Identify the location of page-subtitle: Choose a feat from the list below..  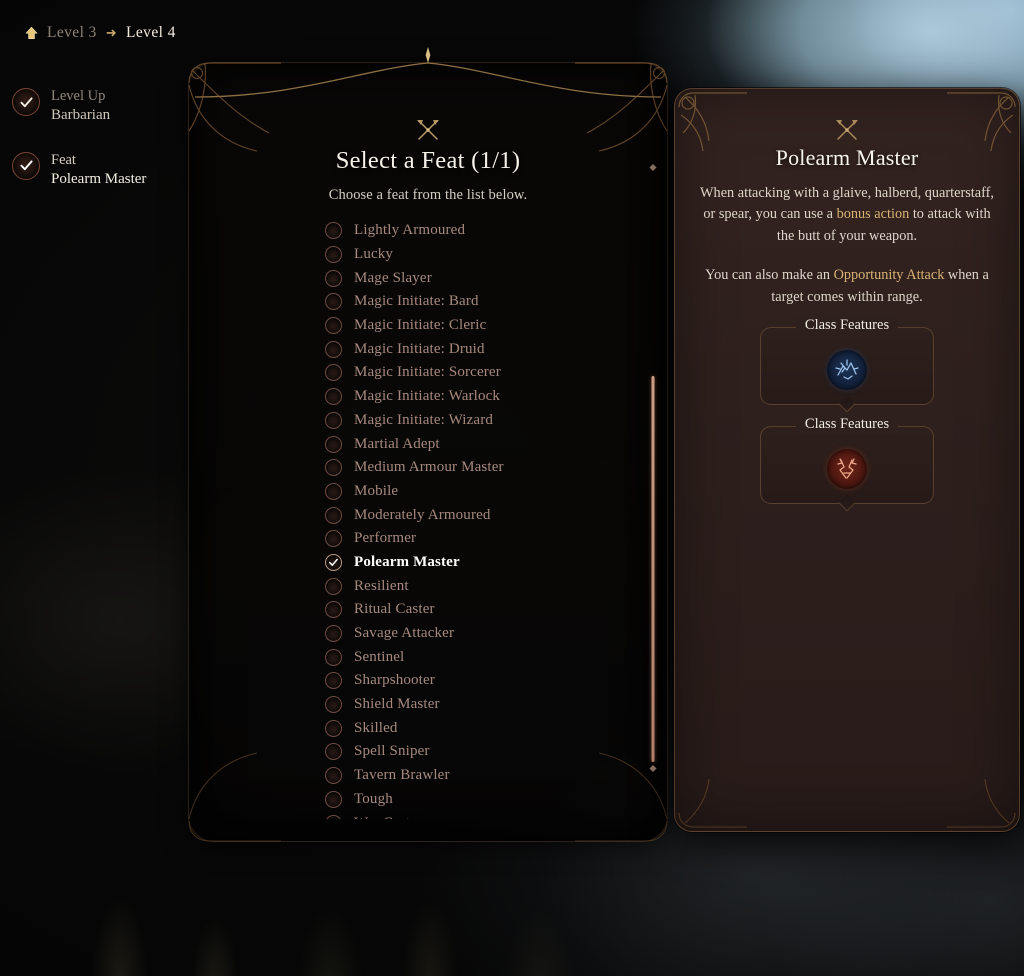
(428, 195).